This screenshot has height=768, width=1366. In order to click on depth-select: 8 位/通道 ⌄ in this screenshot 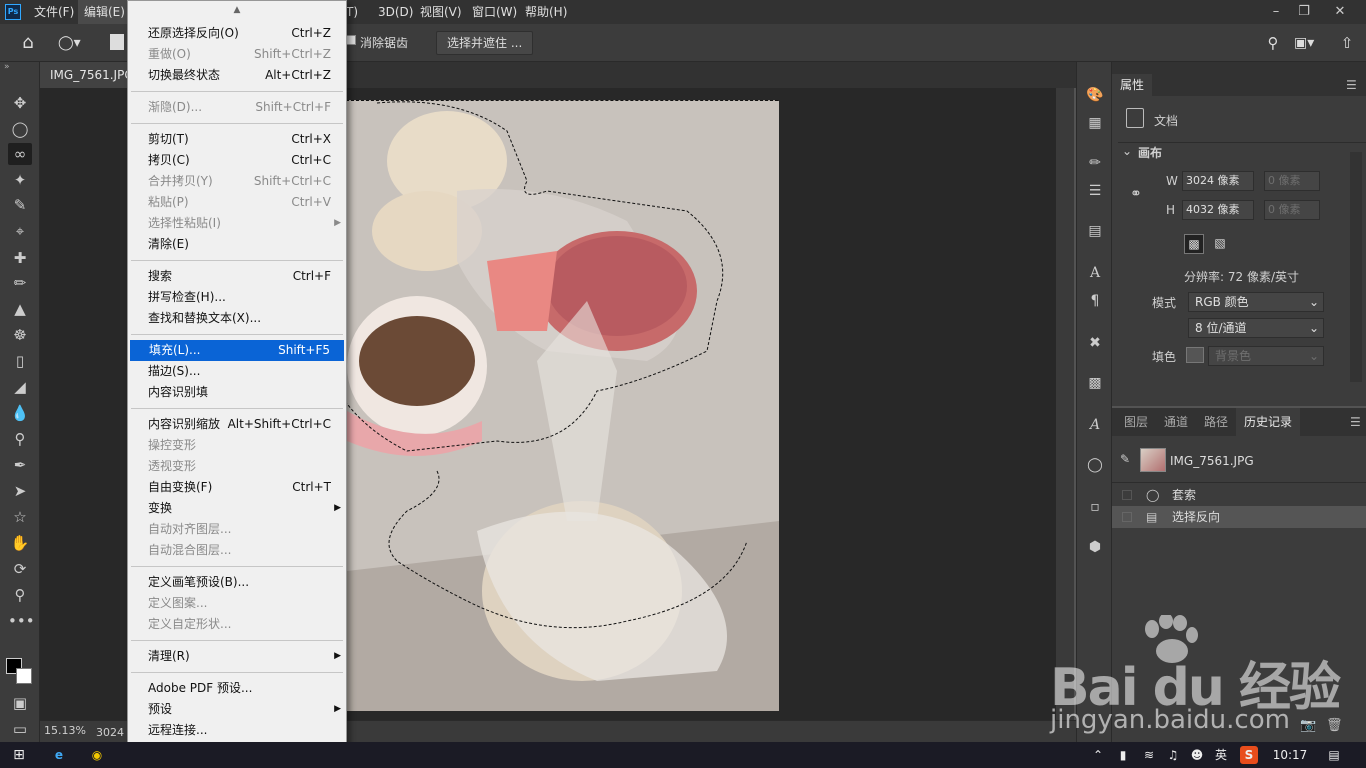, I will do `click(1256, 328)`.